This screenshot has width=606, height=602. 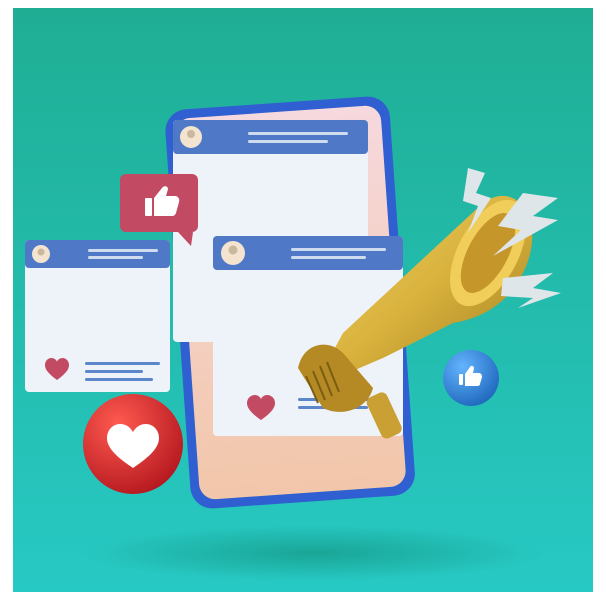 What do you see at coordinates (471, 378) in the screenshot?
I see `blue-like-ball` at bounding box center [471, 378].